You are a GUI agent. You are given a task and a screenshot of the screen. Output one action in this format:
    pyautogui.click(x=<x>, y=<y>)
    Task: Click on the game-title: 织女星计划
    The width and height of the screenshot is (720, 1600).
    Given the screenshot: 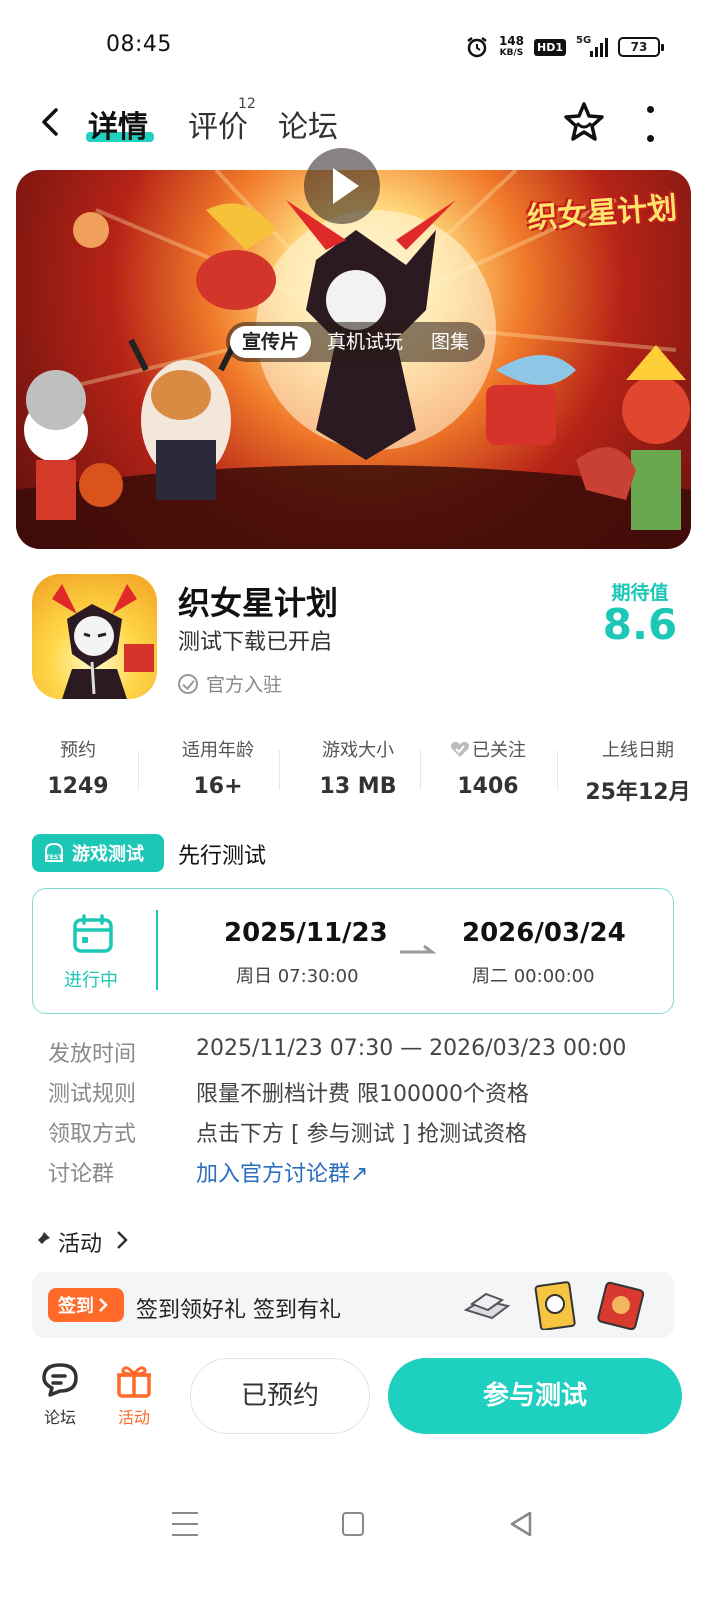 What is the action you would take?
    pyautogui.click(x=258, y=603)
    